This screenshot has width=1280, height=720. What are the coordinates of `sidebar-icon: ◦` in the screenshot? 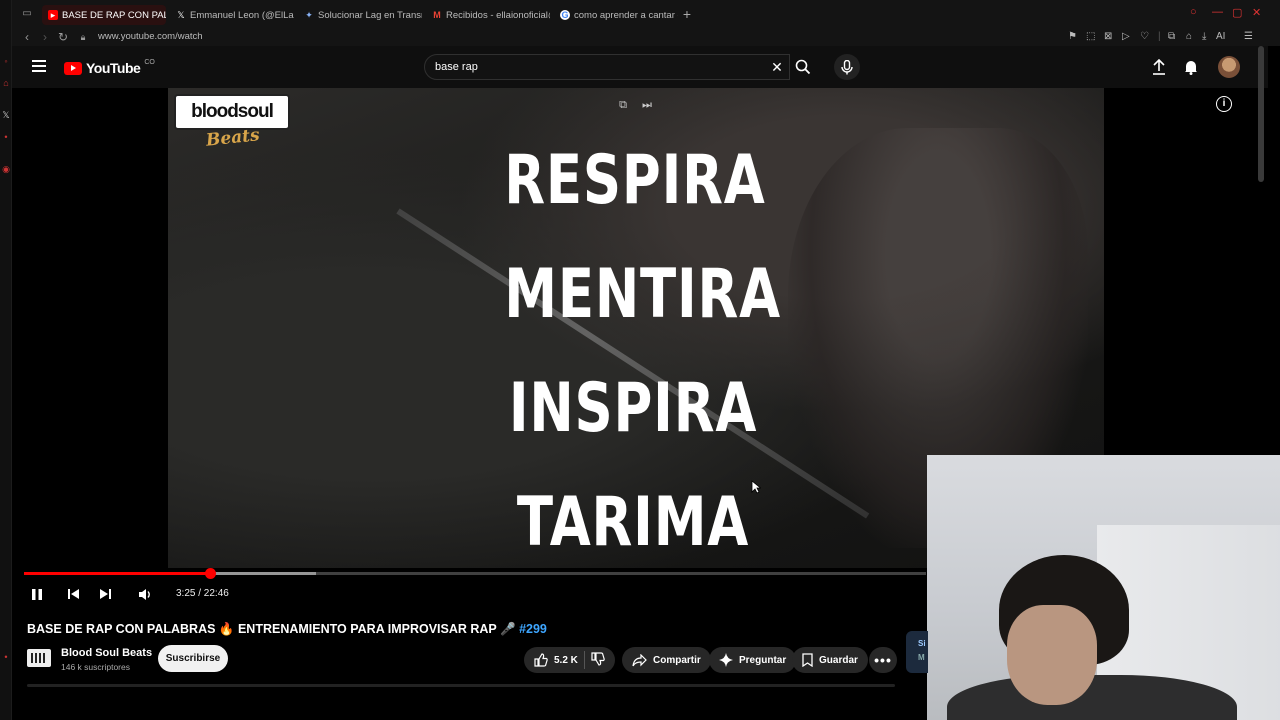 It's located at (6, 61).